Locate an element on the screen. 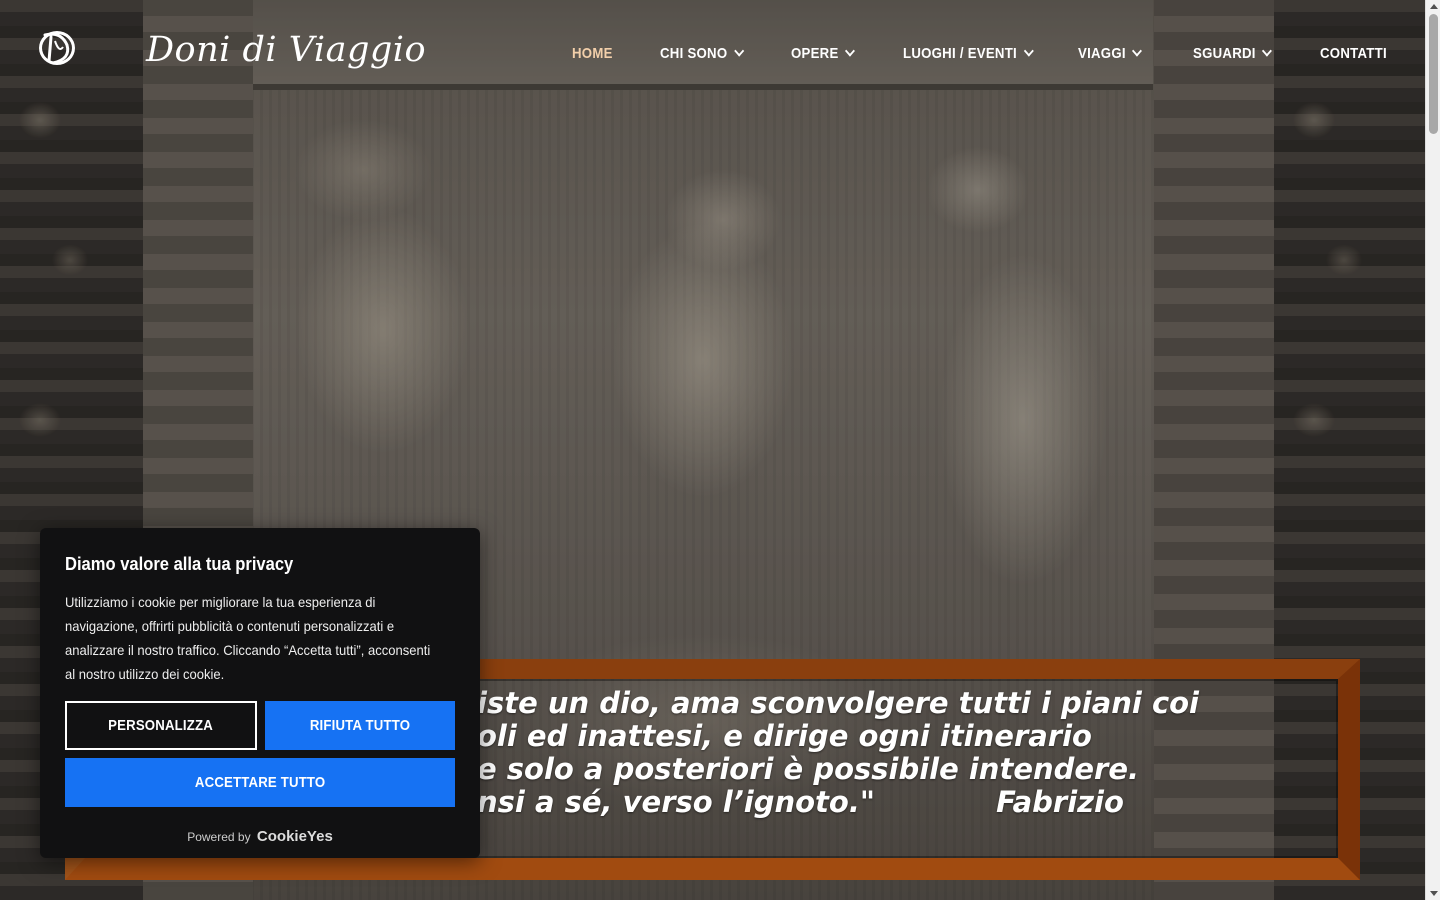 This screenshot has height=900, width=1440. site-title: Doni di Viaggio is located at coordinates (286, 50).